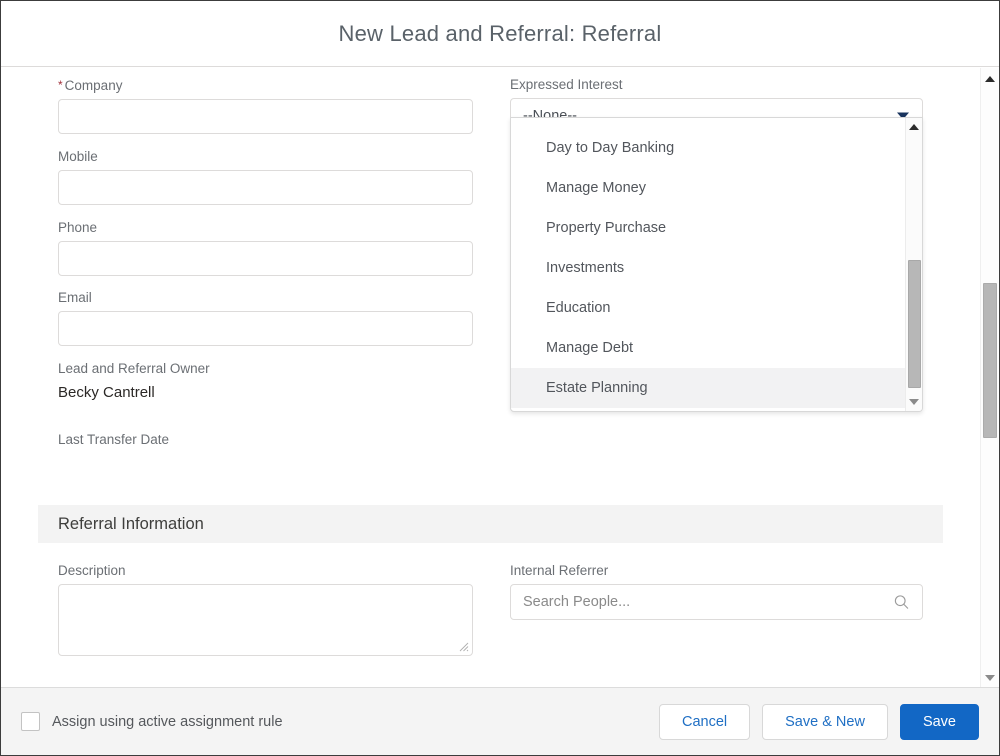 Image resolution: width=1000 pixels, height=756 pixels. Describe the element at coordinates (265, 442) in the screenshot. I see `field-last-transfer-date: Last Transfer Date` at that location.